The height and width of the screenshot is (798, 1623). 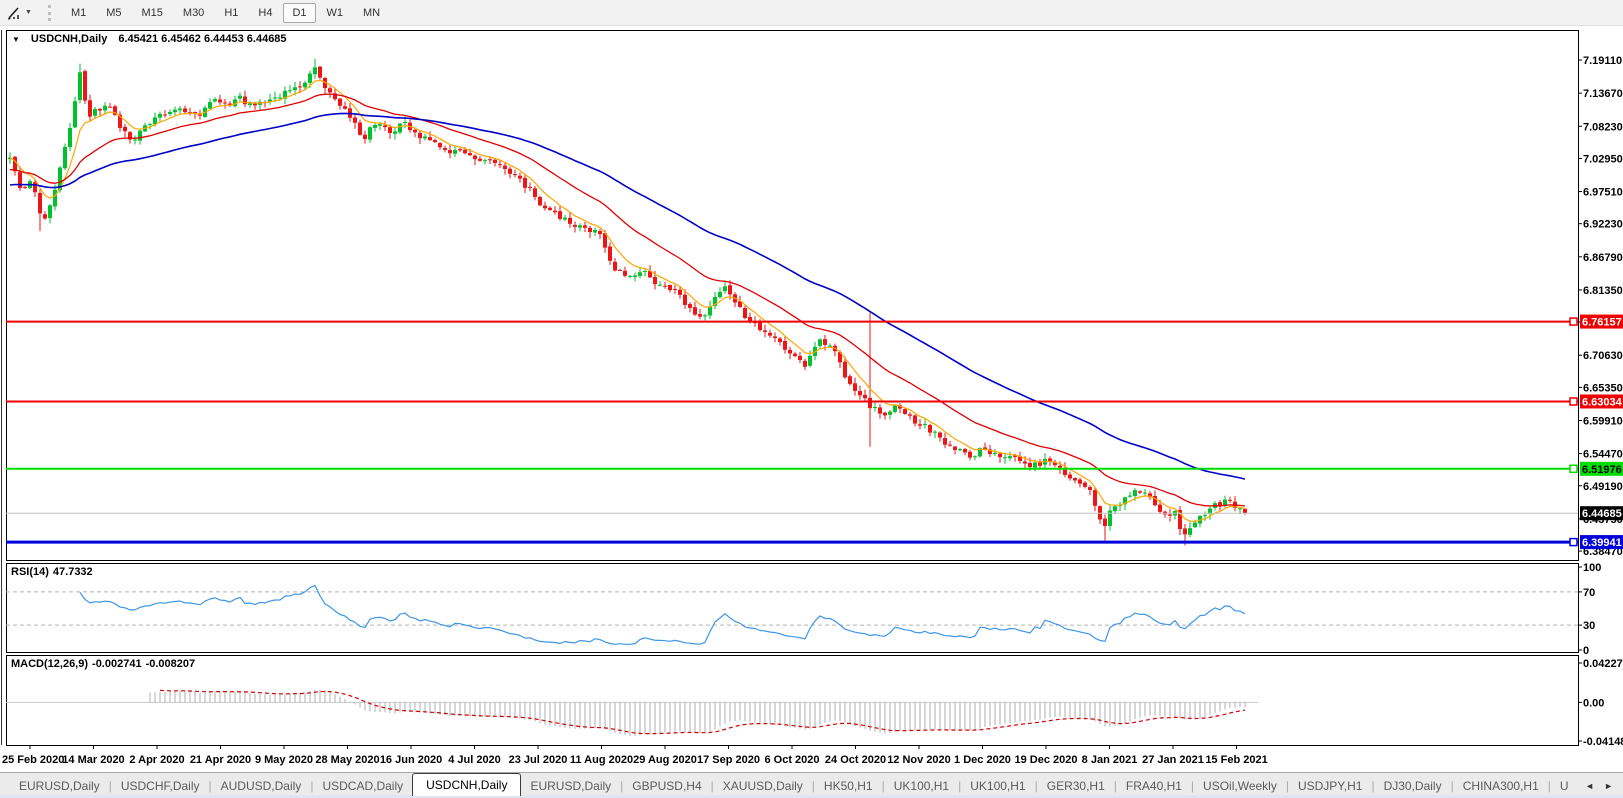 I want to click on tab-usdcad-daily: USDCAD,Daily, so click(x=362, y=786).